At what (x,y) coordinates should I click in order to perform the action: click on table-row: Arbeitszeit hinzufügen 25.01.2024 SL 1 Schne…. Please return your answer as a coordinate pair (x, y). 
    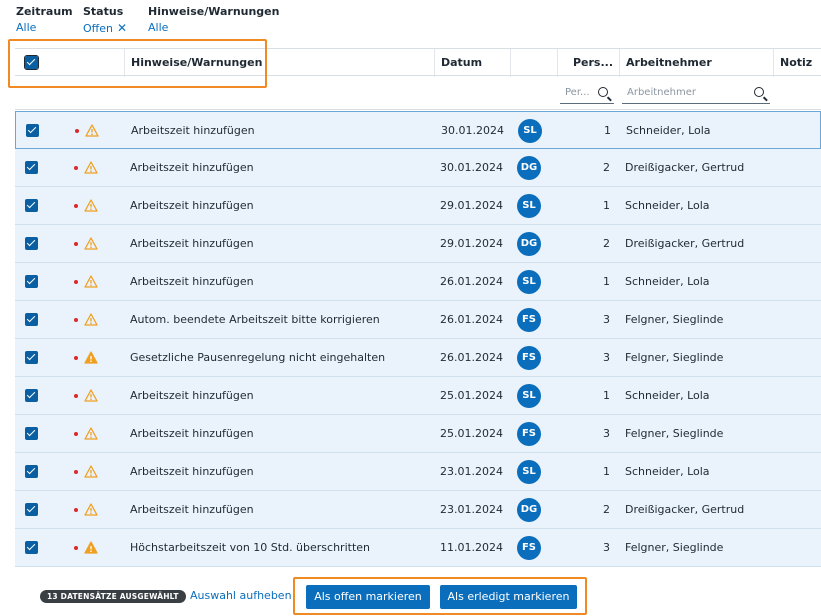
    Looking at the image, I should click on (418, 396).